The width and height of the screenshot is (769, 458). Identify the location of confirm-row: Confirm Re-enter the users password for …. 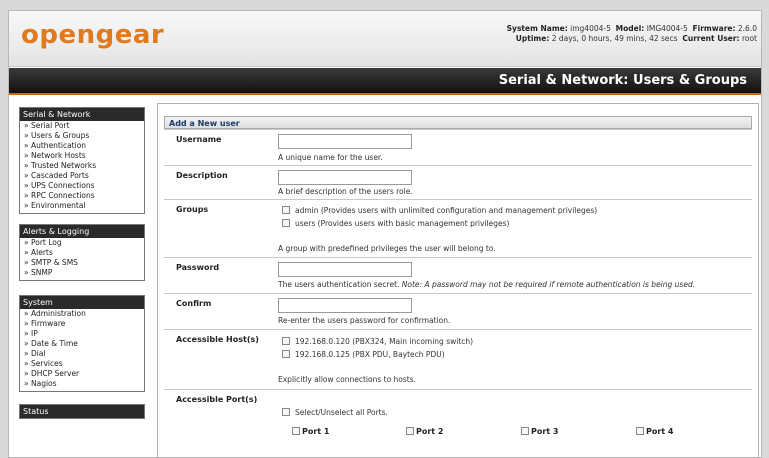
(458, 311).